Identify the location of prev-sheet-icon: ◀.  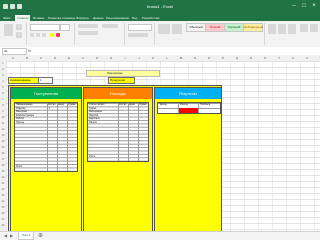
(5, 235).